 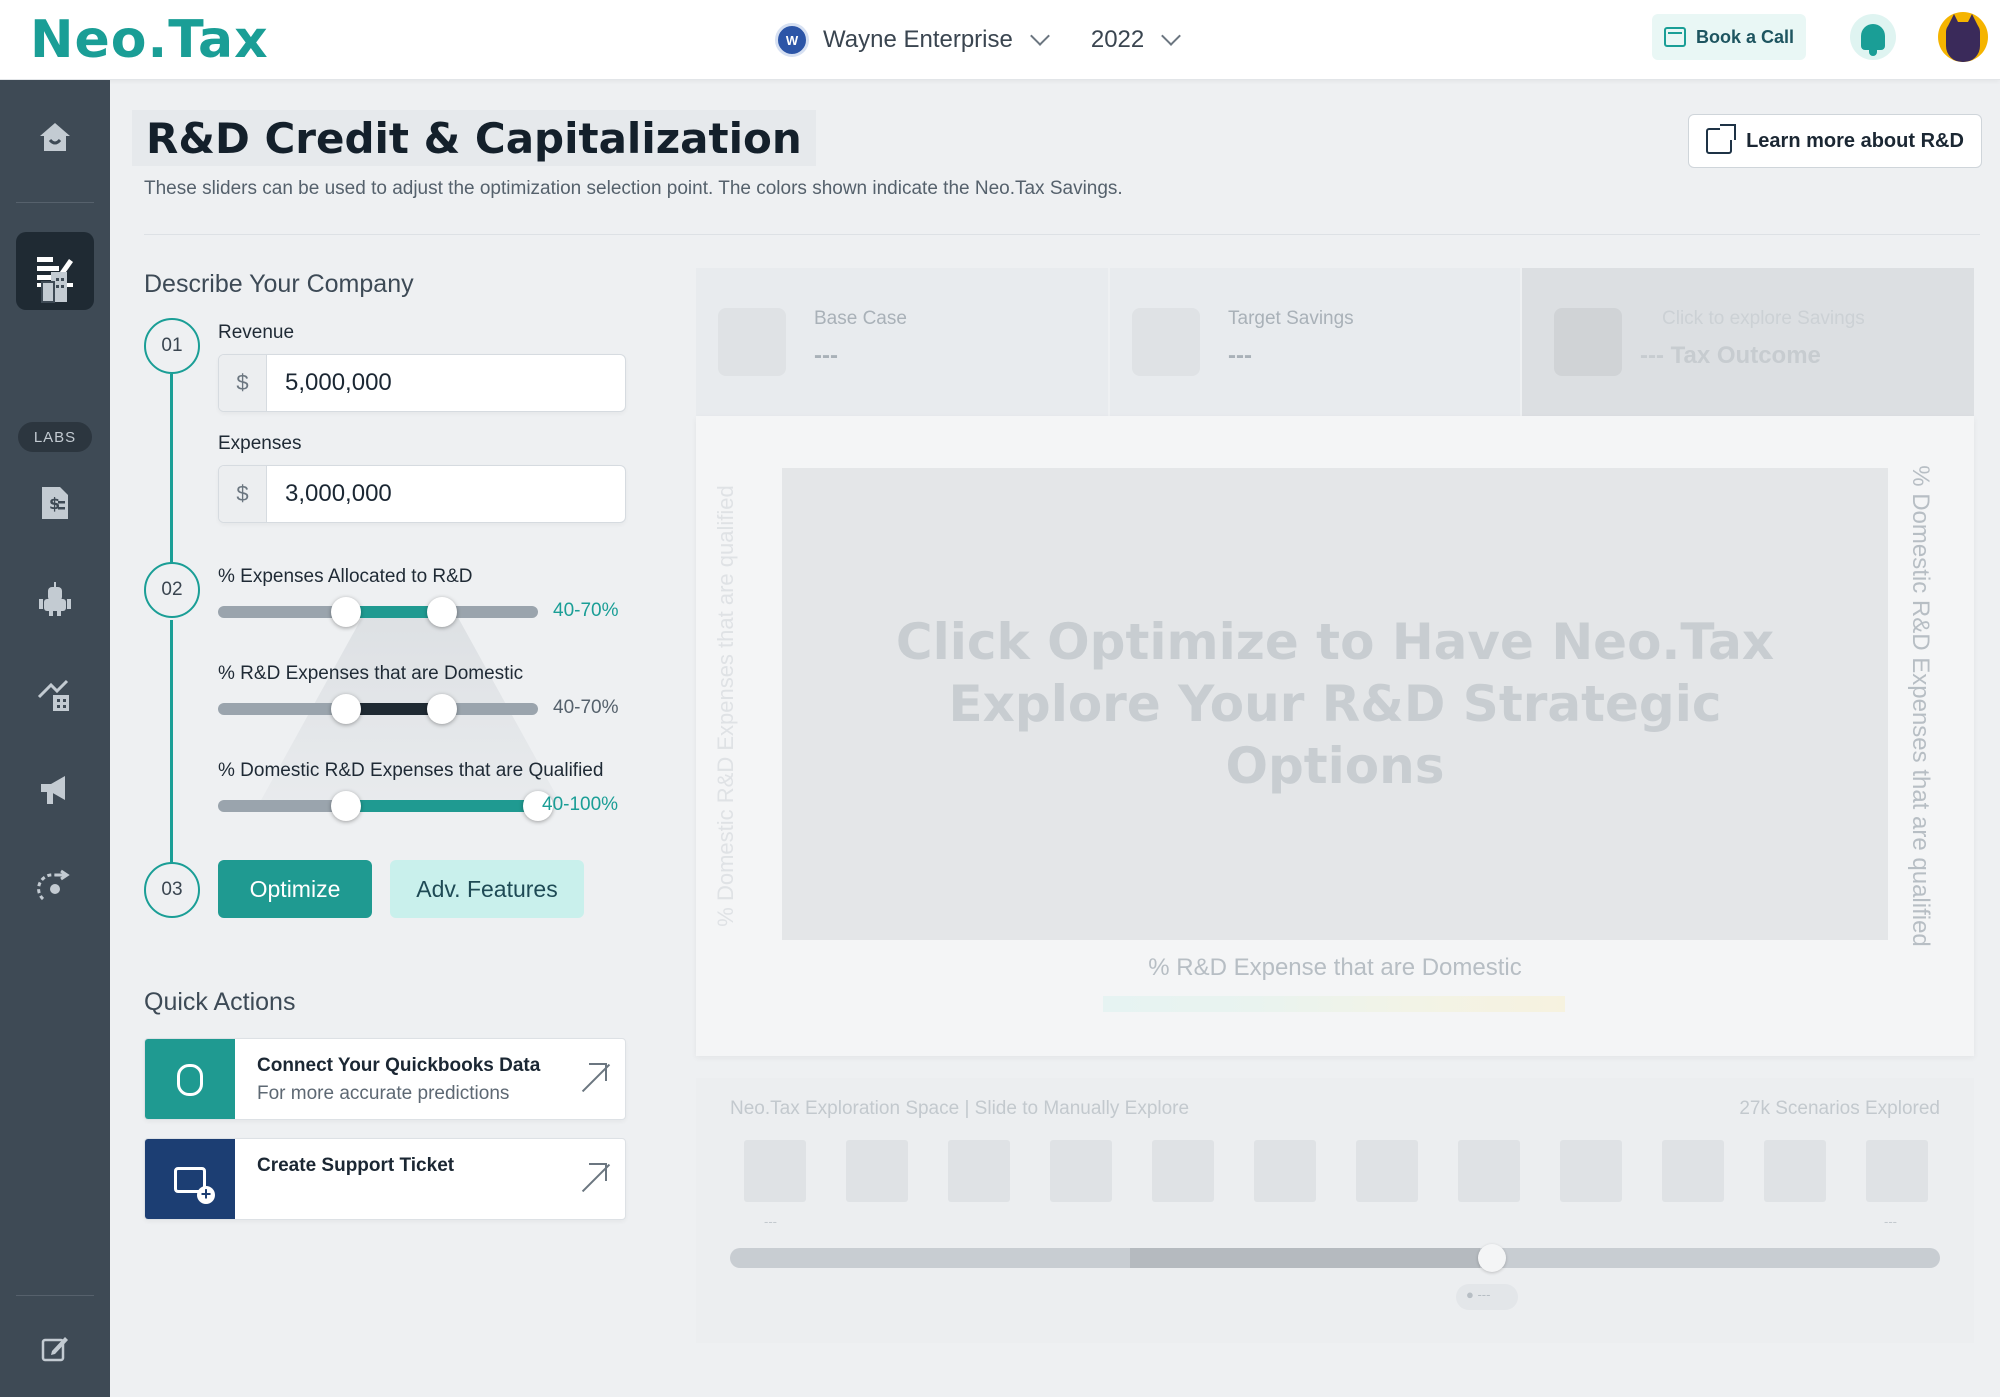 I want to click on growth-building-icon, so click(x=55, y=695).